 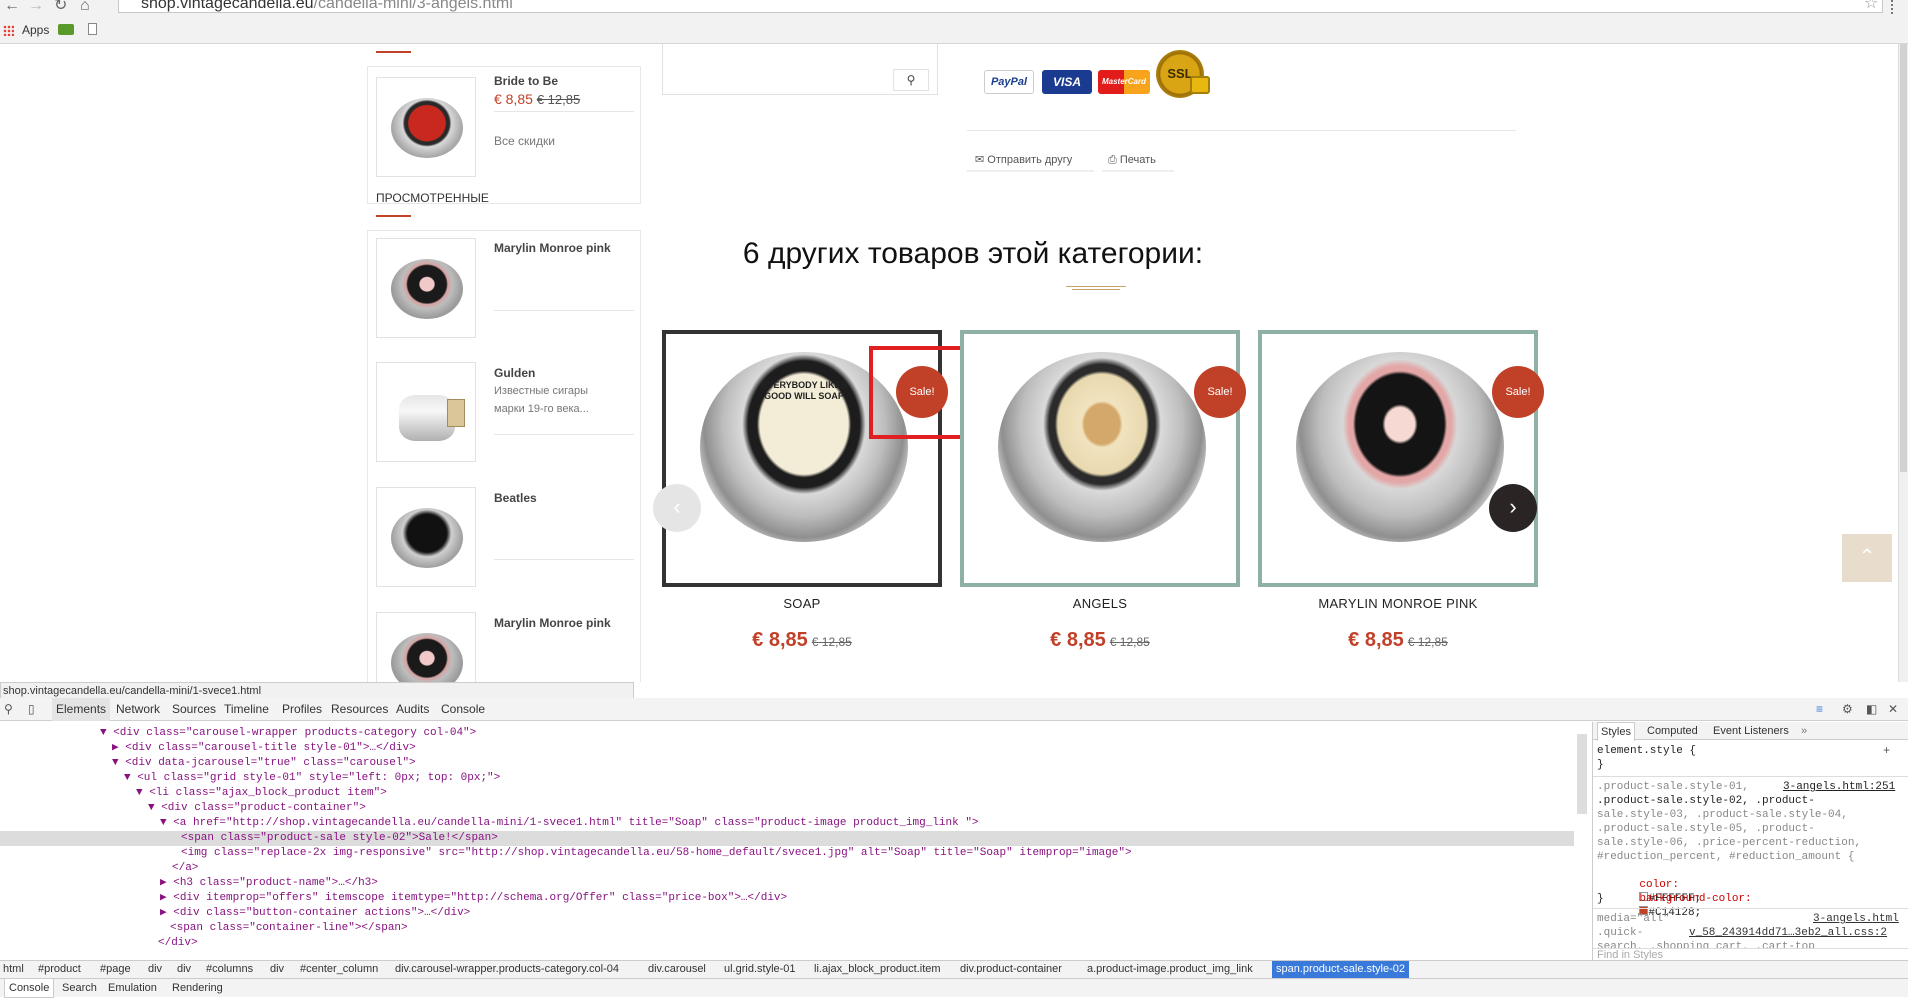 What do you see at coordinates (1751, 731) in the screenshot?
I see `tab-event-listeners: Event Listeners` at bounding box center [1751, 731].